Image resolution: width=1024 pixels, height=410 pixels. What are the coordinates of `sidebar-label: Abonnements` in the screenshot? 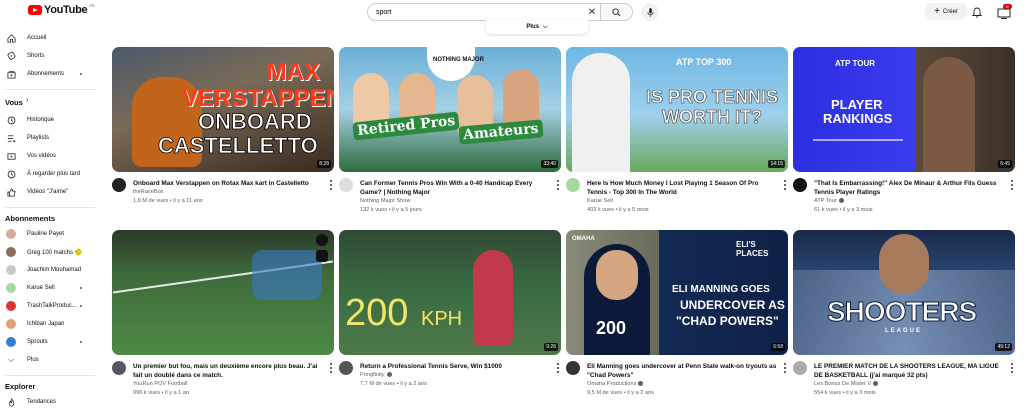 It's located at (46, 74).